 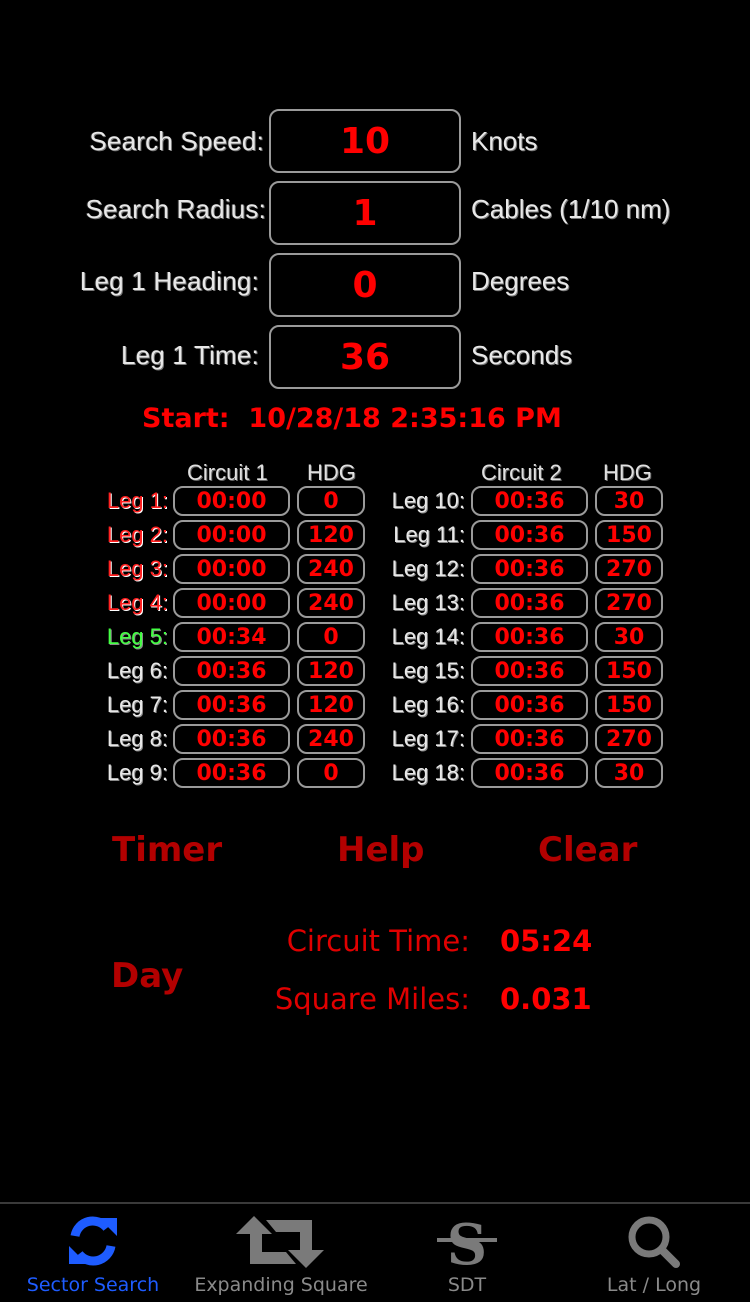 What do you see at coordinates (137, 670) in the screenshot?
I see `leg-label: Leg 6:` at bounding box center [137, 670].